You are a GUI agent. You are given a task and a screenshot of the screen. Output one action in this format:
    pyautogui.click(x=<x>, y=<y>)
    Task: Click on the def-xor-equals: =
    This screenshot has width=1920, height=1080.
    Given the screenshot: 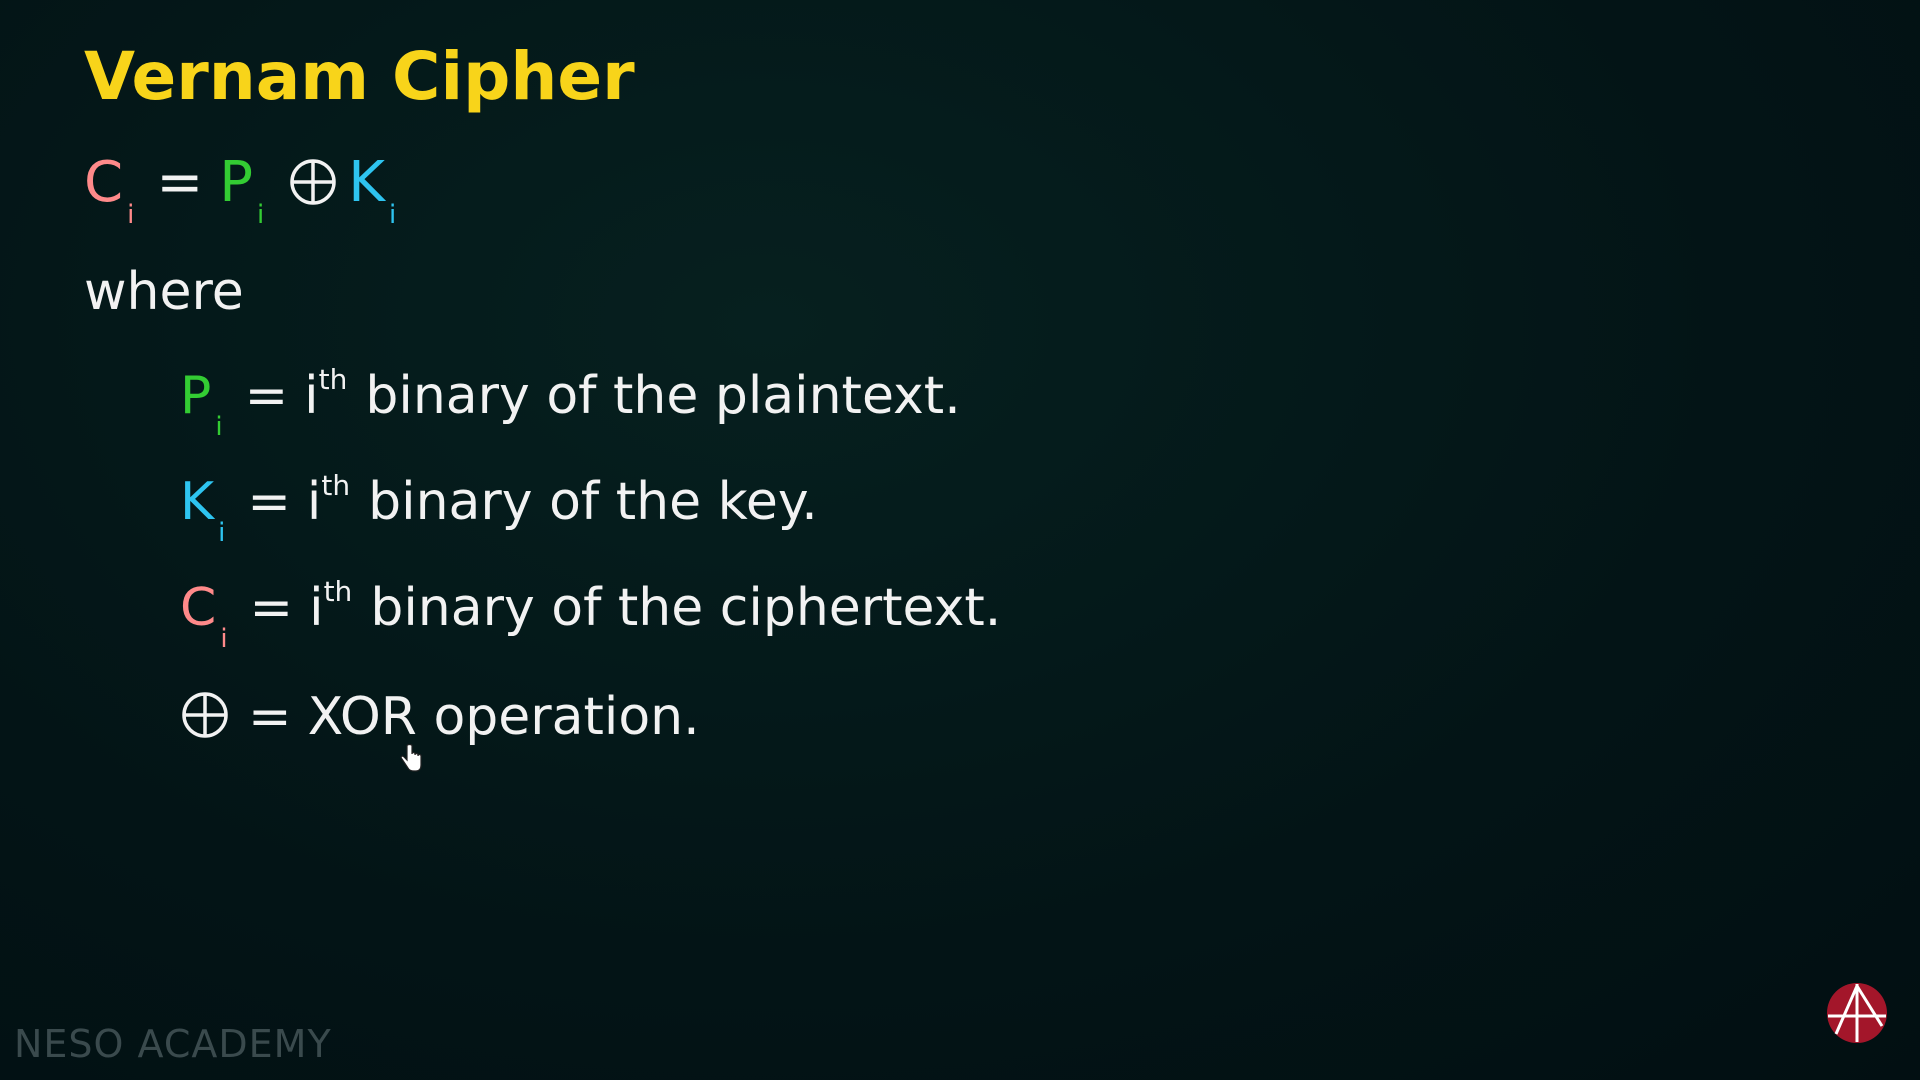 What is the action you would take?
    pyautogui.click(x=270, y=717)
    